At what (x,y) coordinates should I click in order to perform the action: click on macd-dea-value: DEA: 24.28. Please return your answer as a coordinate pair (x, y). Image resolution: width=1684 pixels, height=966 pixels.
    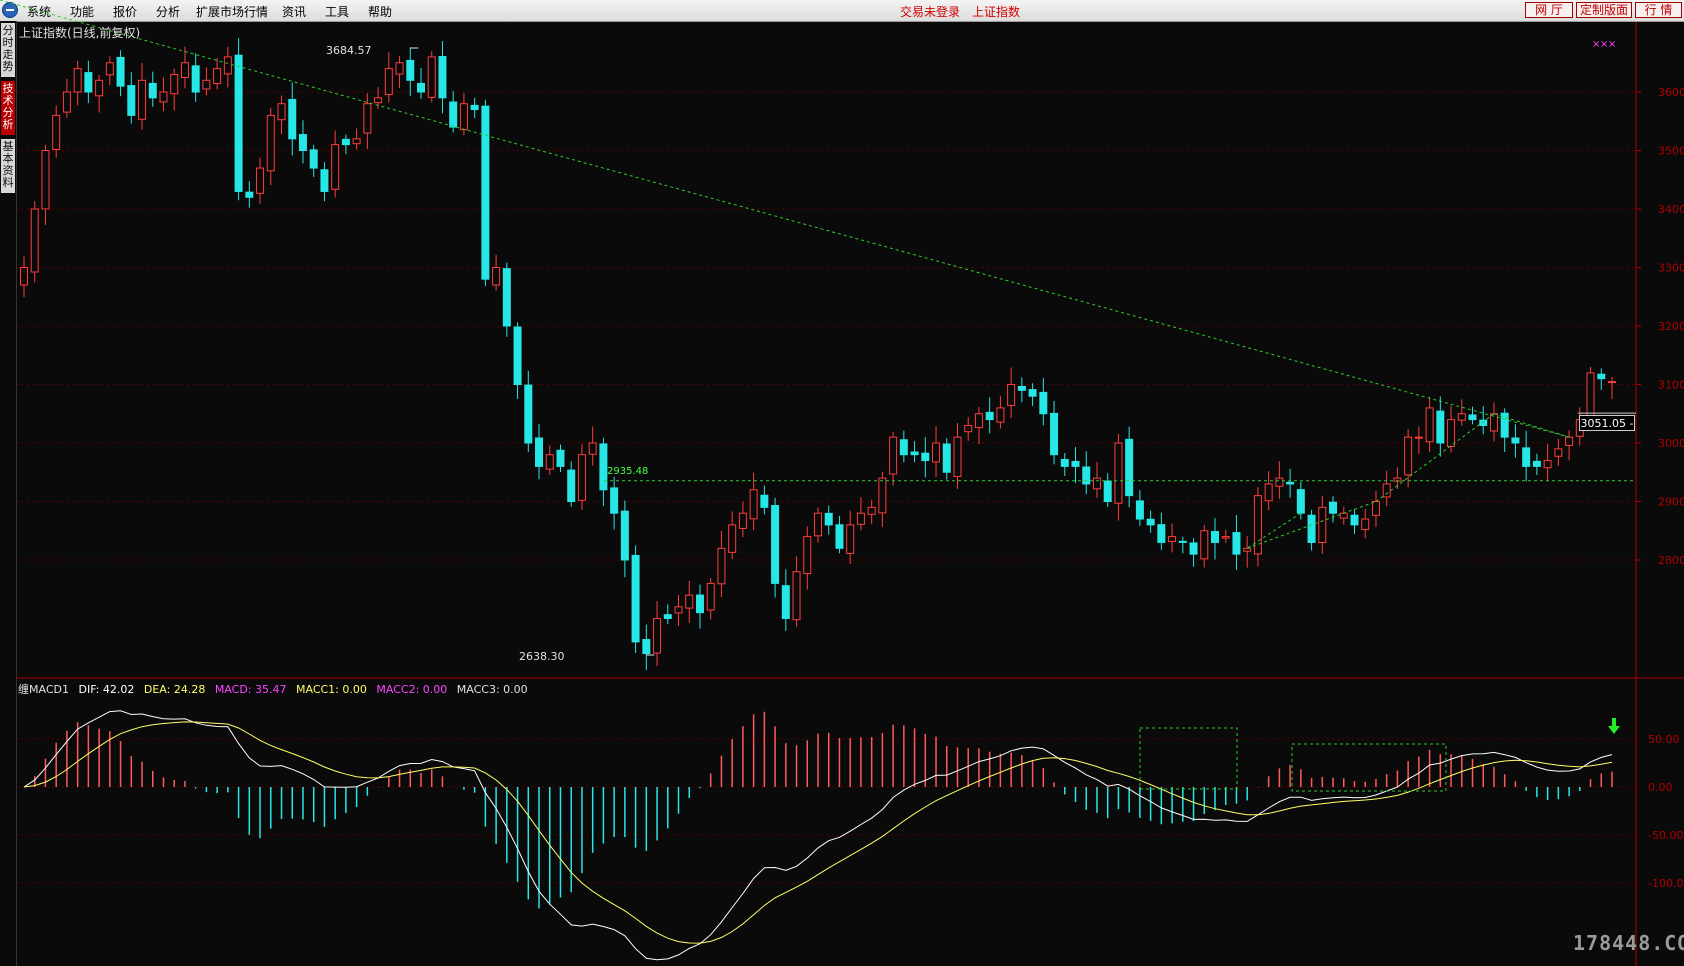
    Looking at the image, I should click on (174, 689).